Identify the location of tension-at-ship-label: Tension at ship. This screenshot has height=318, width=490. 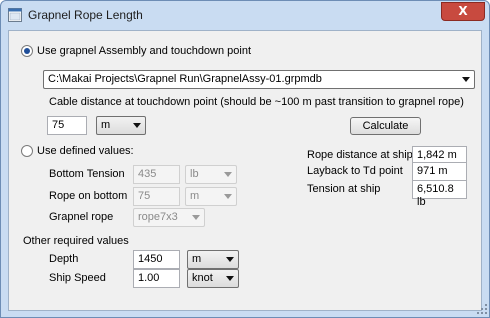
(344, 189).